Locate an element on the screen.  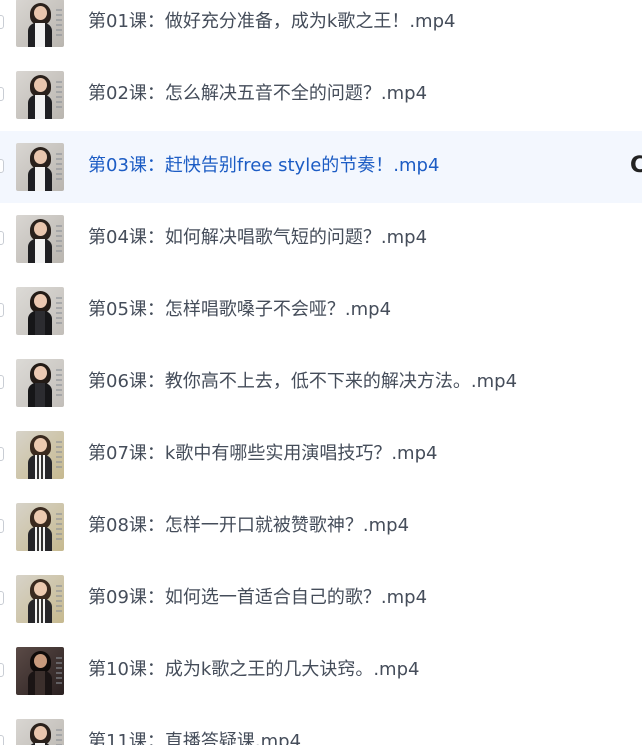
file-name: 第11课：直播答疑课.mp4 is located at coordinates (194, 737).